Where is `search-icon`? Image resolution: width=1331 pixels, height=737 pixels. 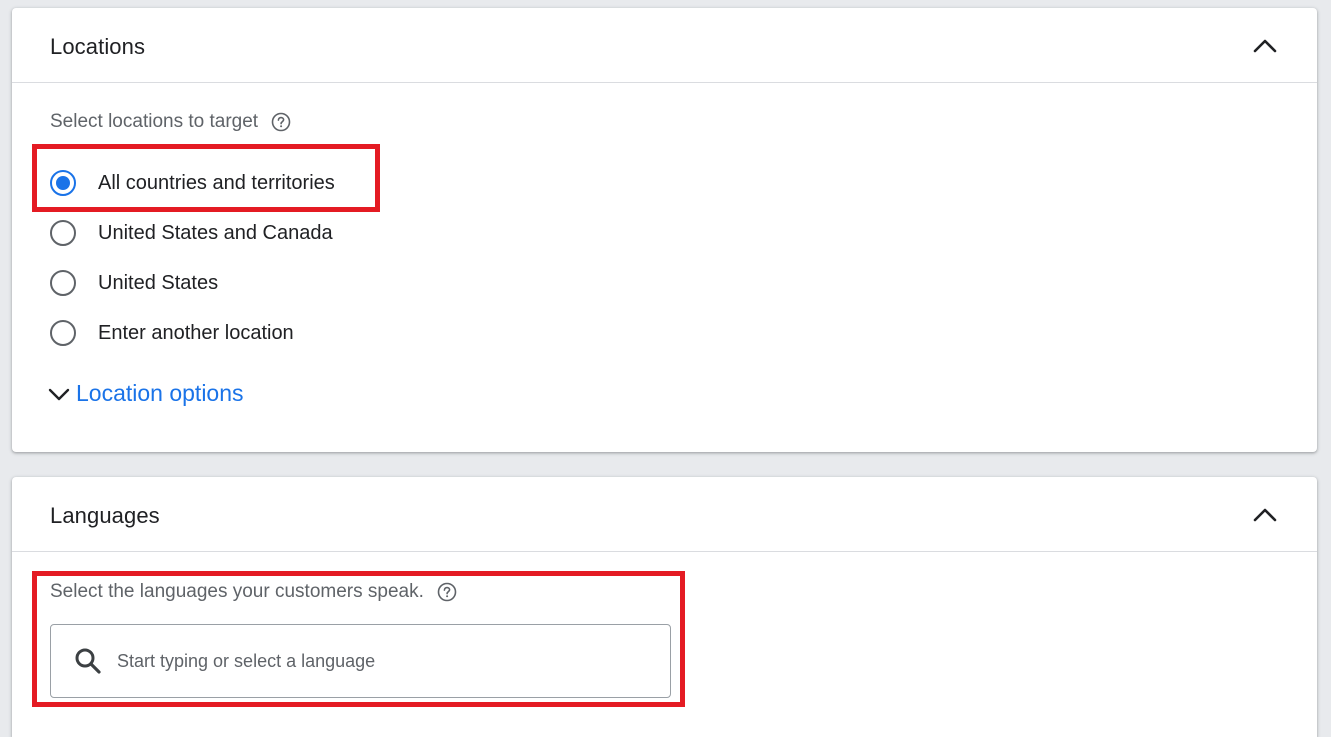 search-icon is located at coordinates (88, 661).